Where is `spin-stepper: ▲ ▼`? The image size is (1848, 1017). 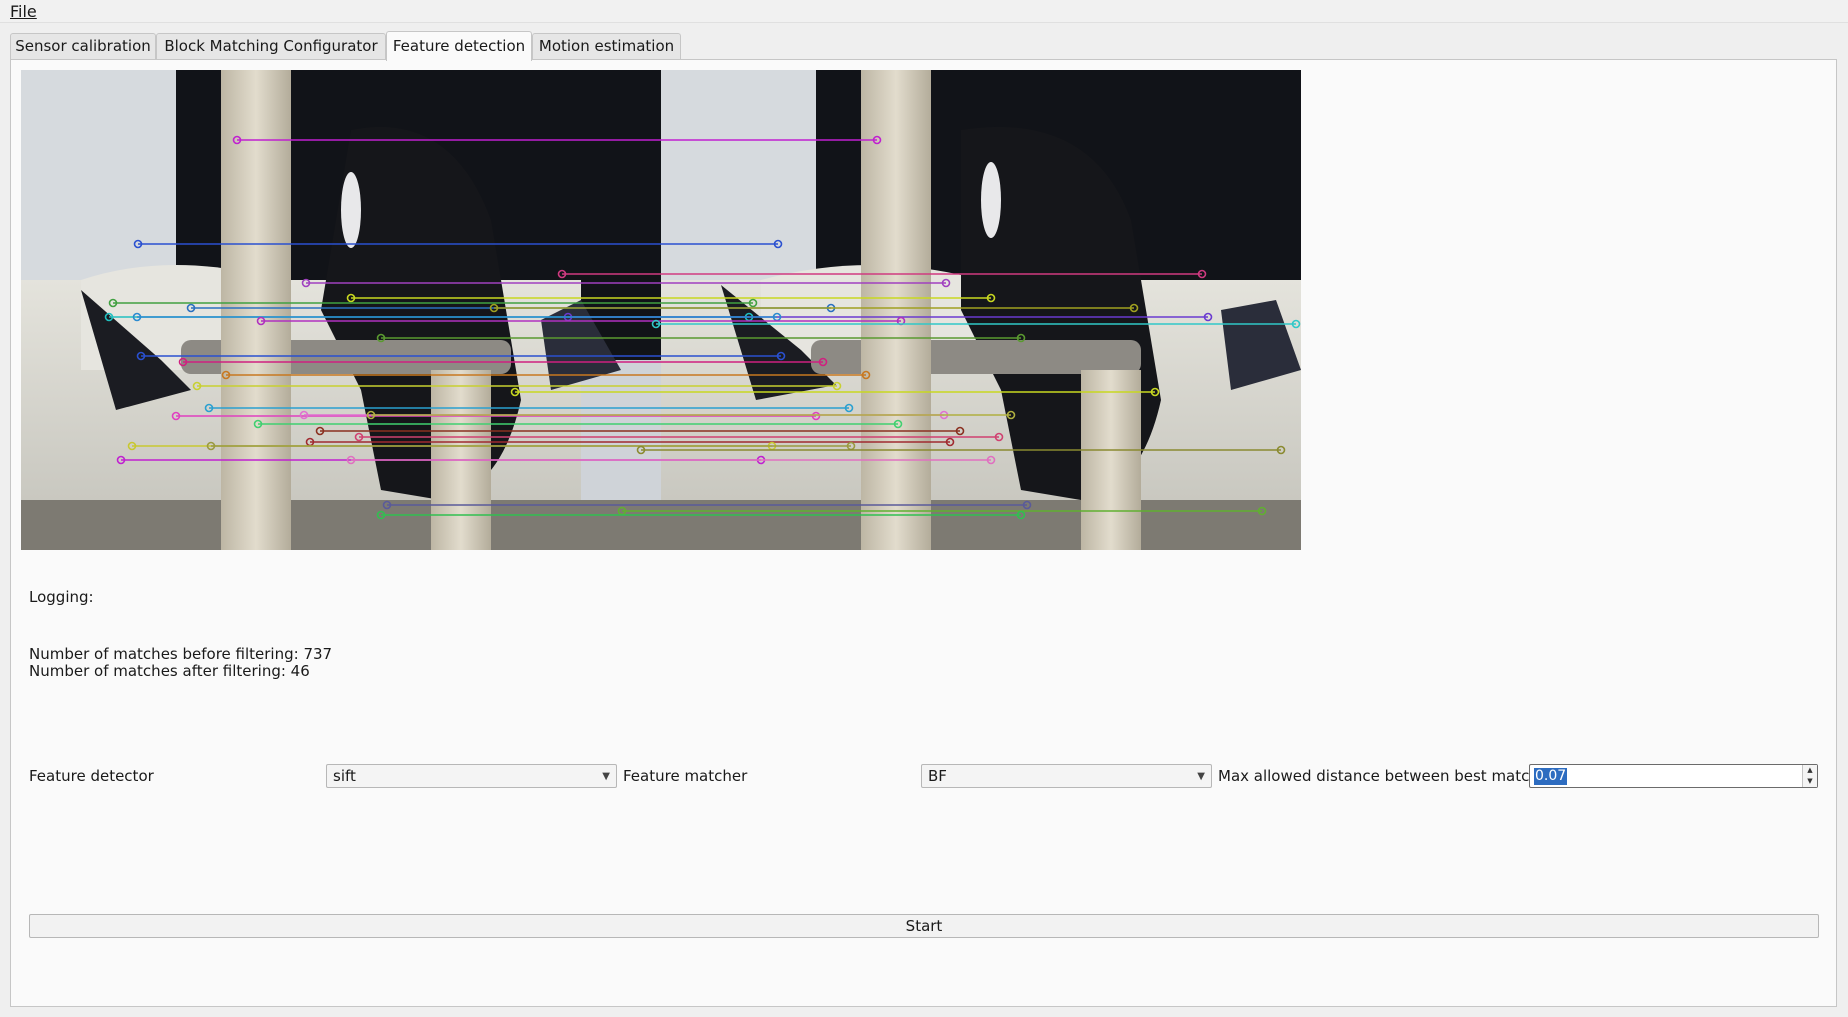 spin-stepper: ▲ ▼ is located at coordinates (1809, 776).